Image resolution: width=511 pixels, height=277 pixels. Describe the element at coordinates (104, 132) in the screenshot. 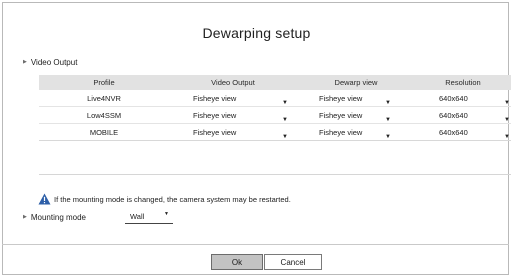

I see `profile-name: MOBILE` at that location.